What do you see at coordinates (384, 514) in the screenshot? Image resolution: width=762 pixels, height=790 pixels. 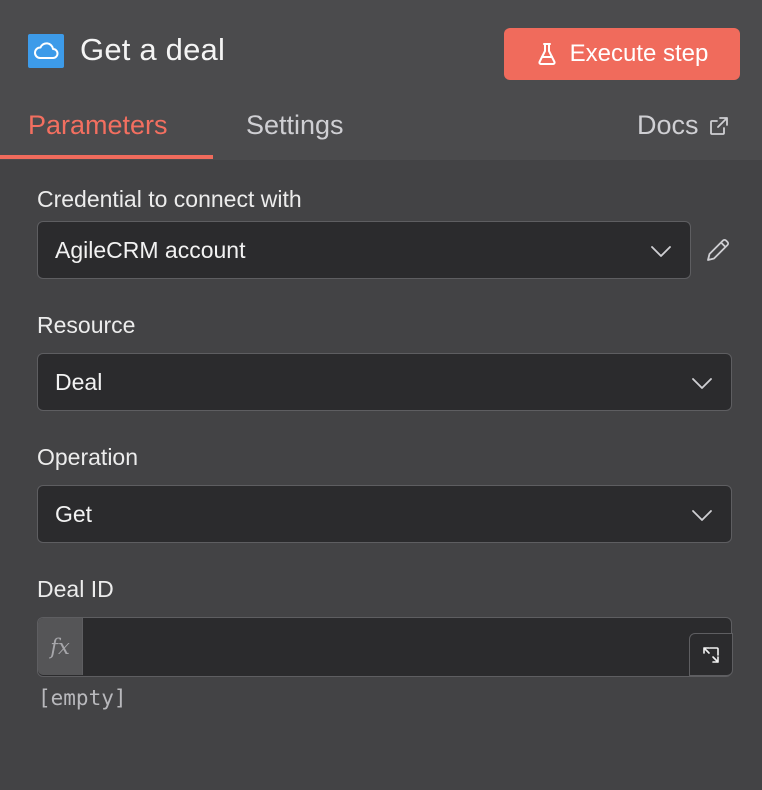 I see `operation-select: Get` at bounding box center [384, 514].